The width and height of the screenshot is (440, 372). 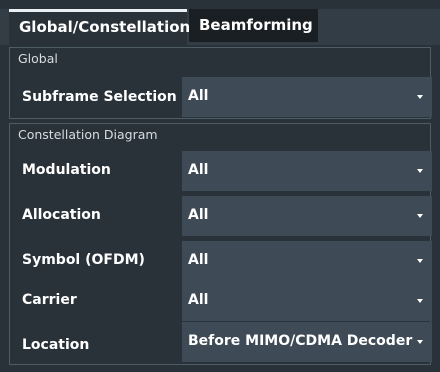 I want to click on allocation-dropdown: All, so click(x=307, y=216).